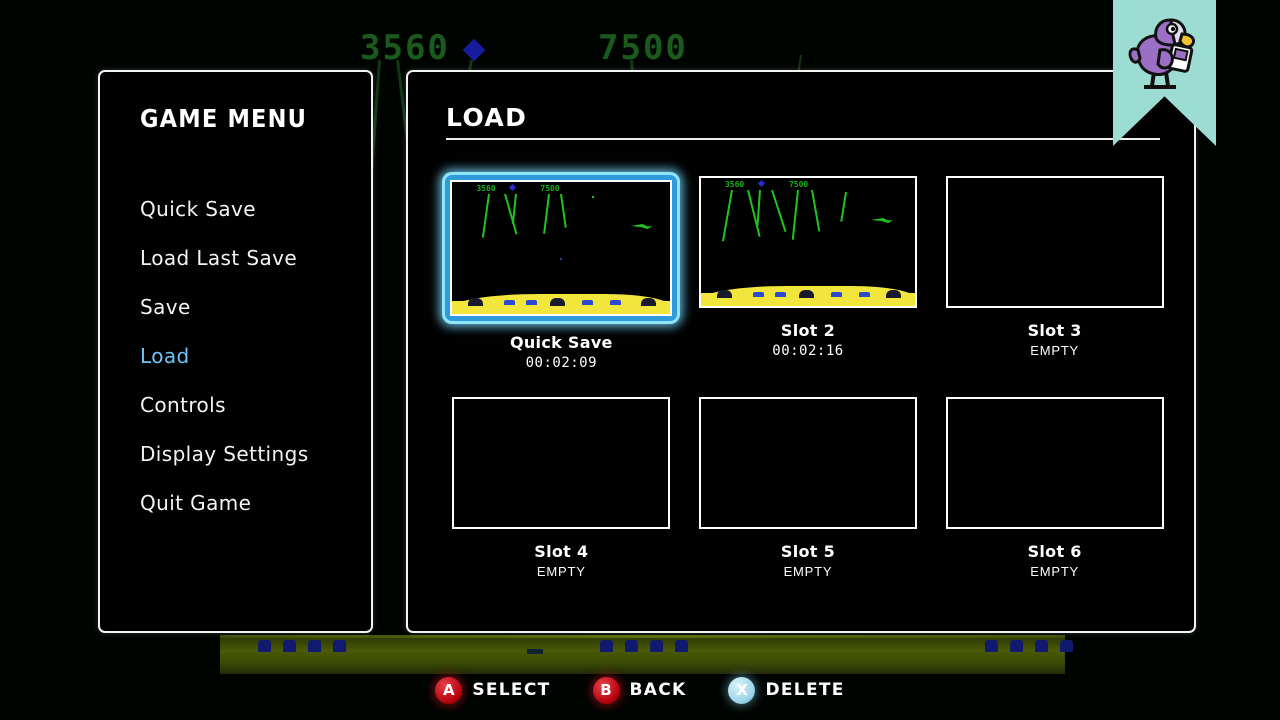 Image resolution: width=1280 pixels, height=720 pixels. I want to click on menu-item-controls: Controls, so click(245, 405).